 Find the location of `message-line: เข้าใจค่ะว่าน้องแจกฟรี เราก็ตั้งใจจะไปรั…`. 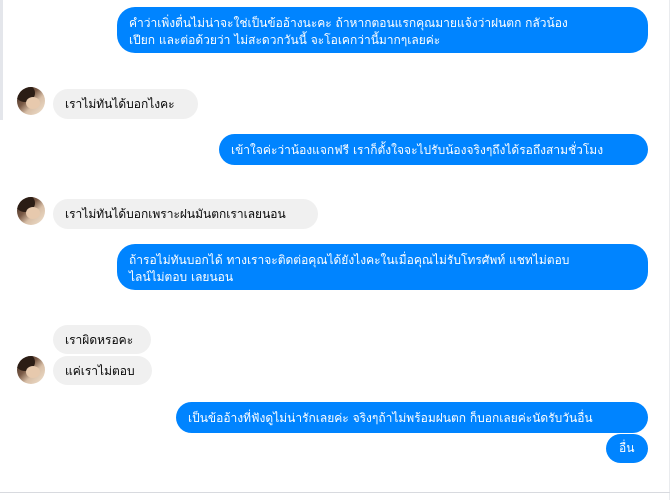

message-line: เข้าใจค่ะว่าน้องแจกฟรี เราก็ตั้งใจจะไปรั… is located at coordinates (417, 150).